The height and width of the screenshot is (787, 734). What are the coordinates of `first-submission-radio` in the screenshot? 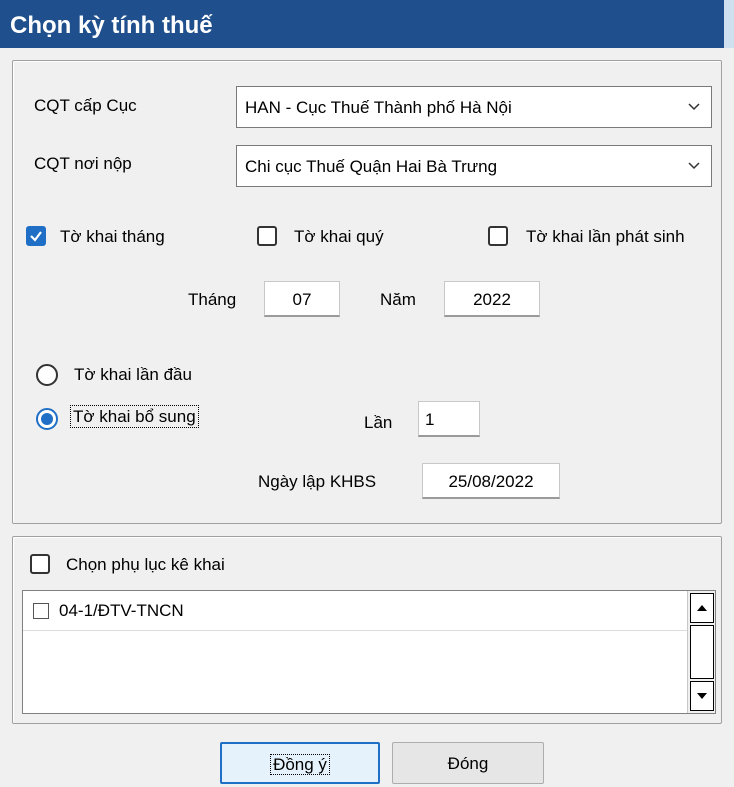 It's located at (47, 375).